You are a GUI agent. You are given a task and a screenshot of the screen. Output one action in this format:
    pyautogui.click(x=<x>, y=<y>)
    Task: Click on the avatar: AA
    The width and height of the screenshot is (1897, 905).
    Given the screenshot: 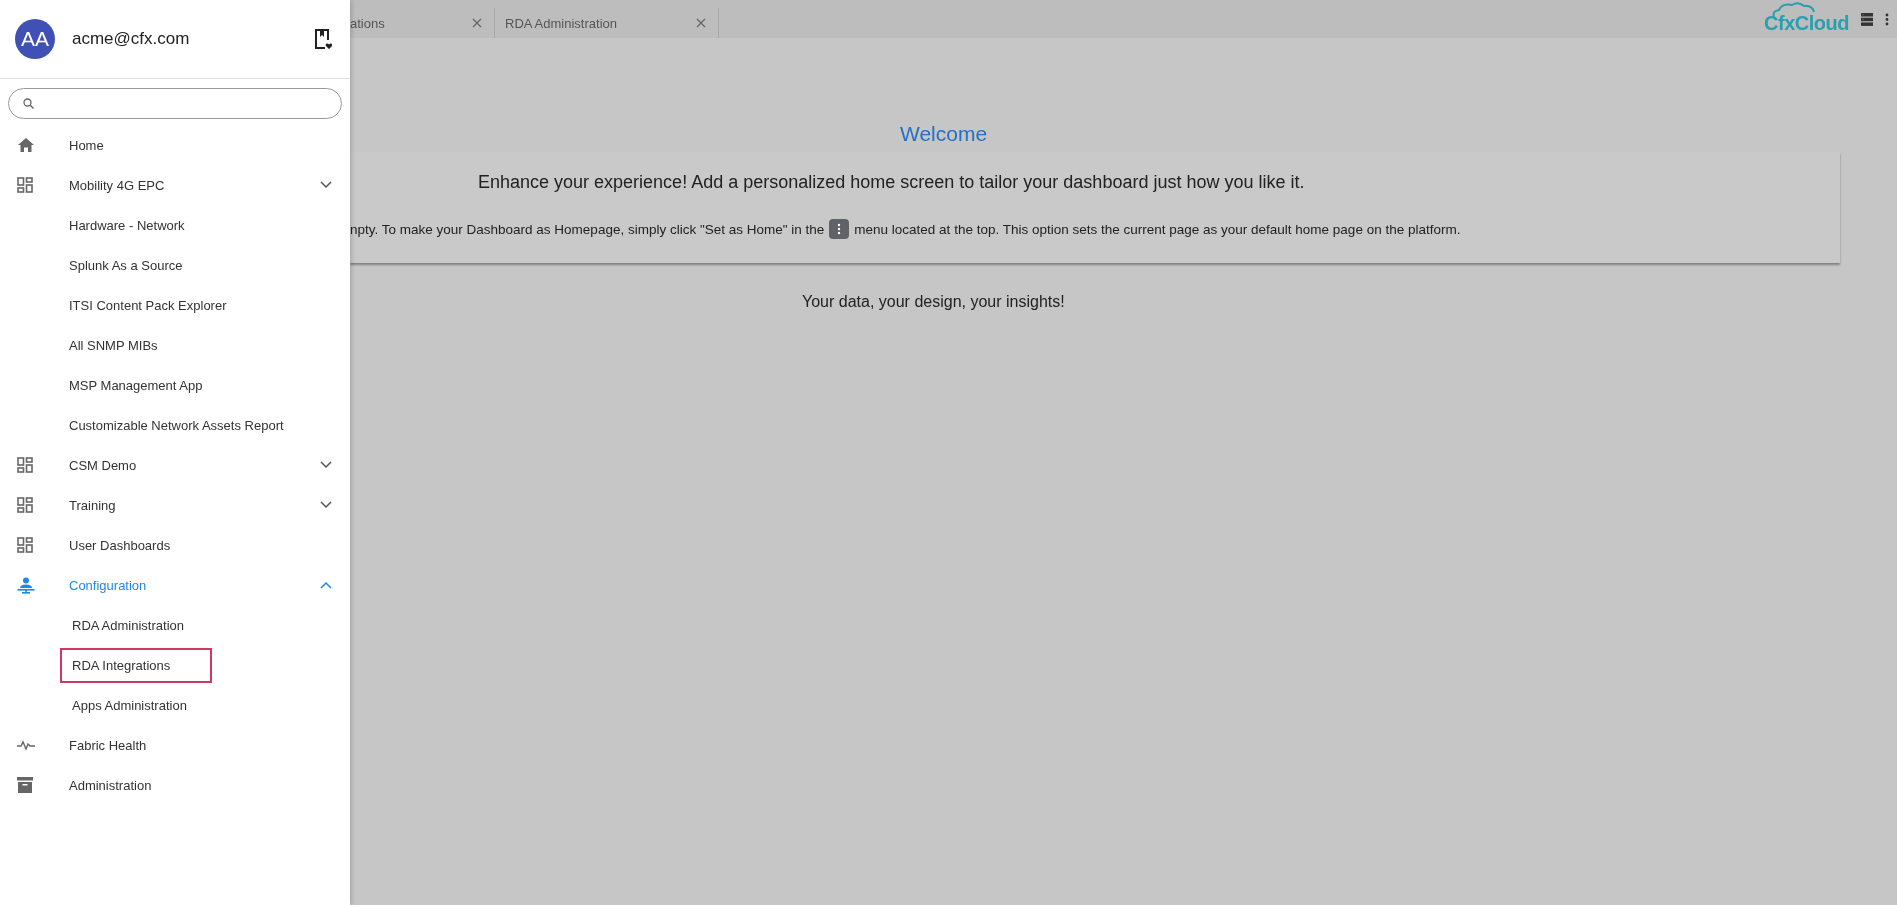 What is the action you would take?
    pyautogui.click(x=35, y=39)
    